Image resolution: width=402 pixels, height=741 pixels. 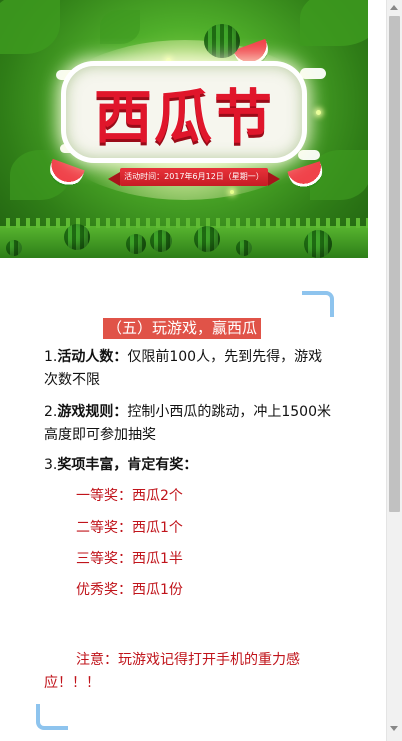 I want to click on prize-second: 二等奖：西瓜1个, so click(x=129, y=528).